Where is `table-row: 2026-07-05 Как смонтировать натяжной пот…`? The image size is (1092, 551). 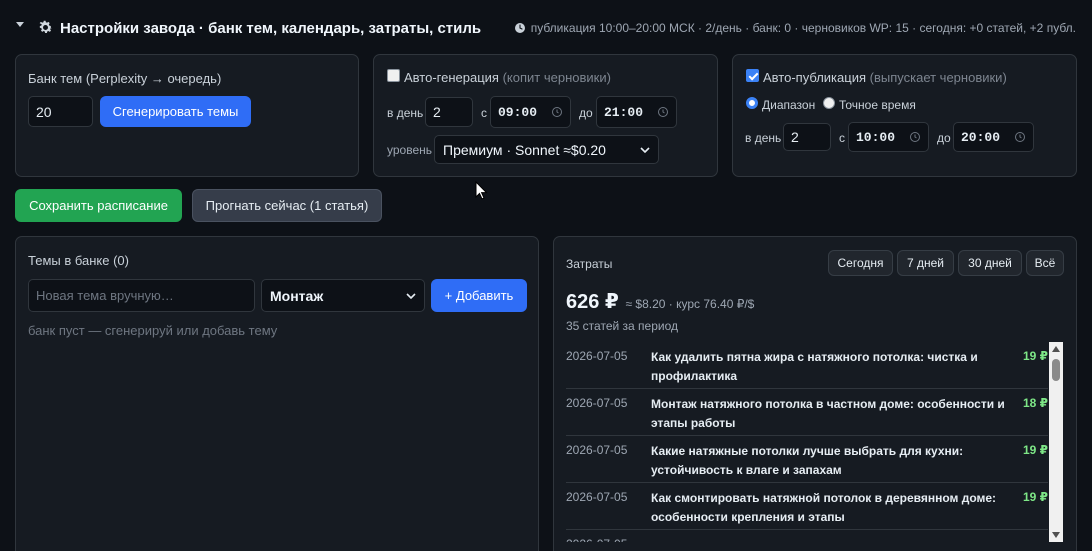 table-row: 2026-07-05 Как смонтировать натяжной пот… is located at coordinates (807, 506).